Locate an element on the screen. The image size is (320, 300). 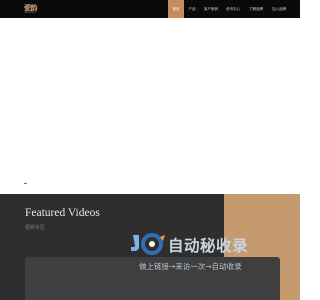
site-header: 瓷韵 CERAMIC 首页 产品 客户案例 资讯中心 了解品牌 加入品牌 is located at coordinates (150, 9).